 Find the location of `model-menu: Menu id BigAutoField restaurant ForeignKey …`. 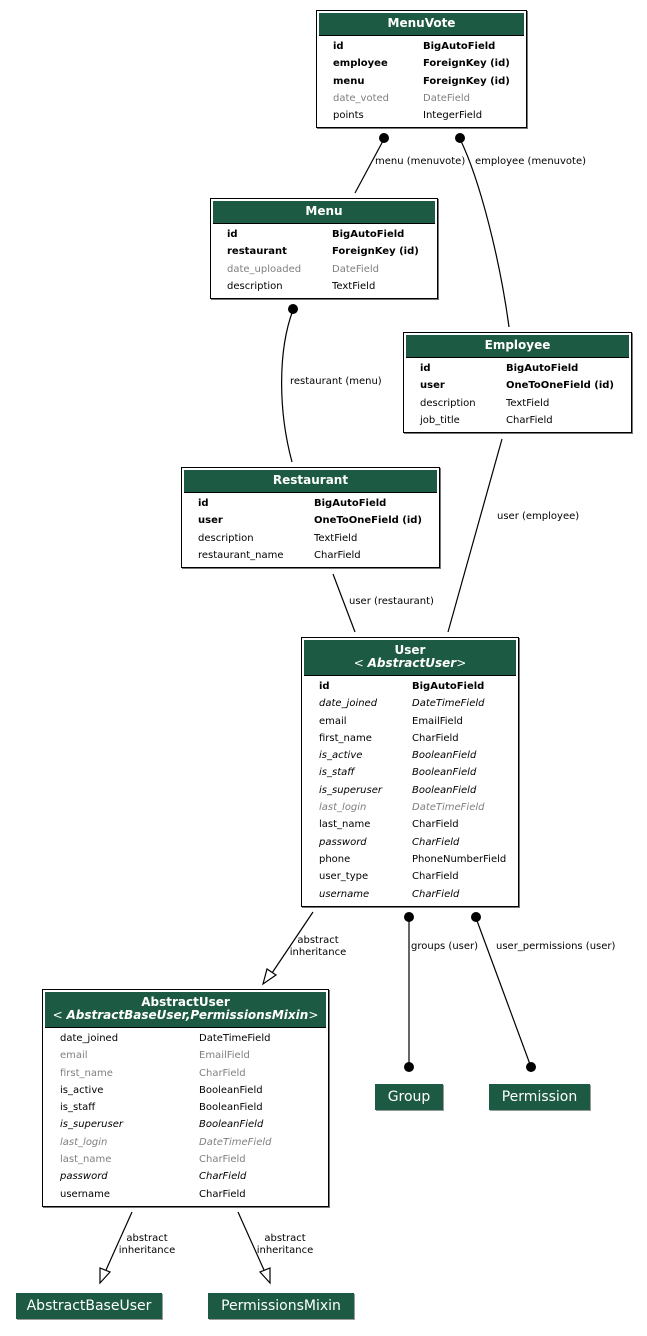

model-menu: Menu id BigAutoField restaurant ForeignKey … is located at coordinates (324, 249).